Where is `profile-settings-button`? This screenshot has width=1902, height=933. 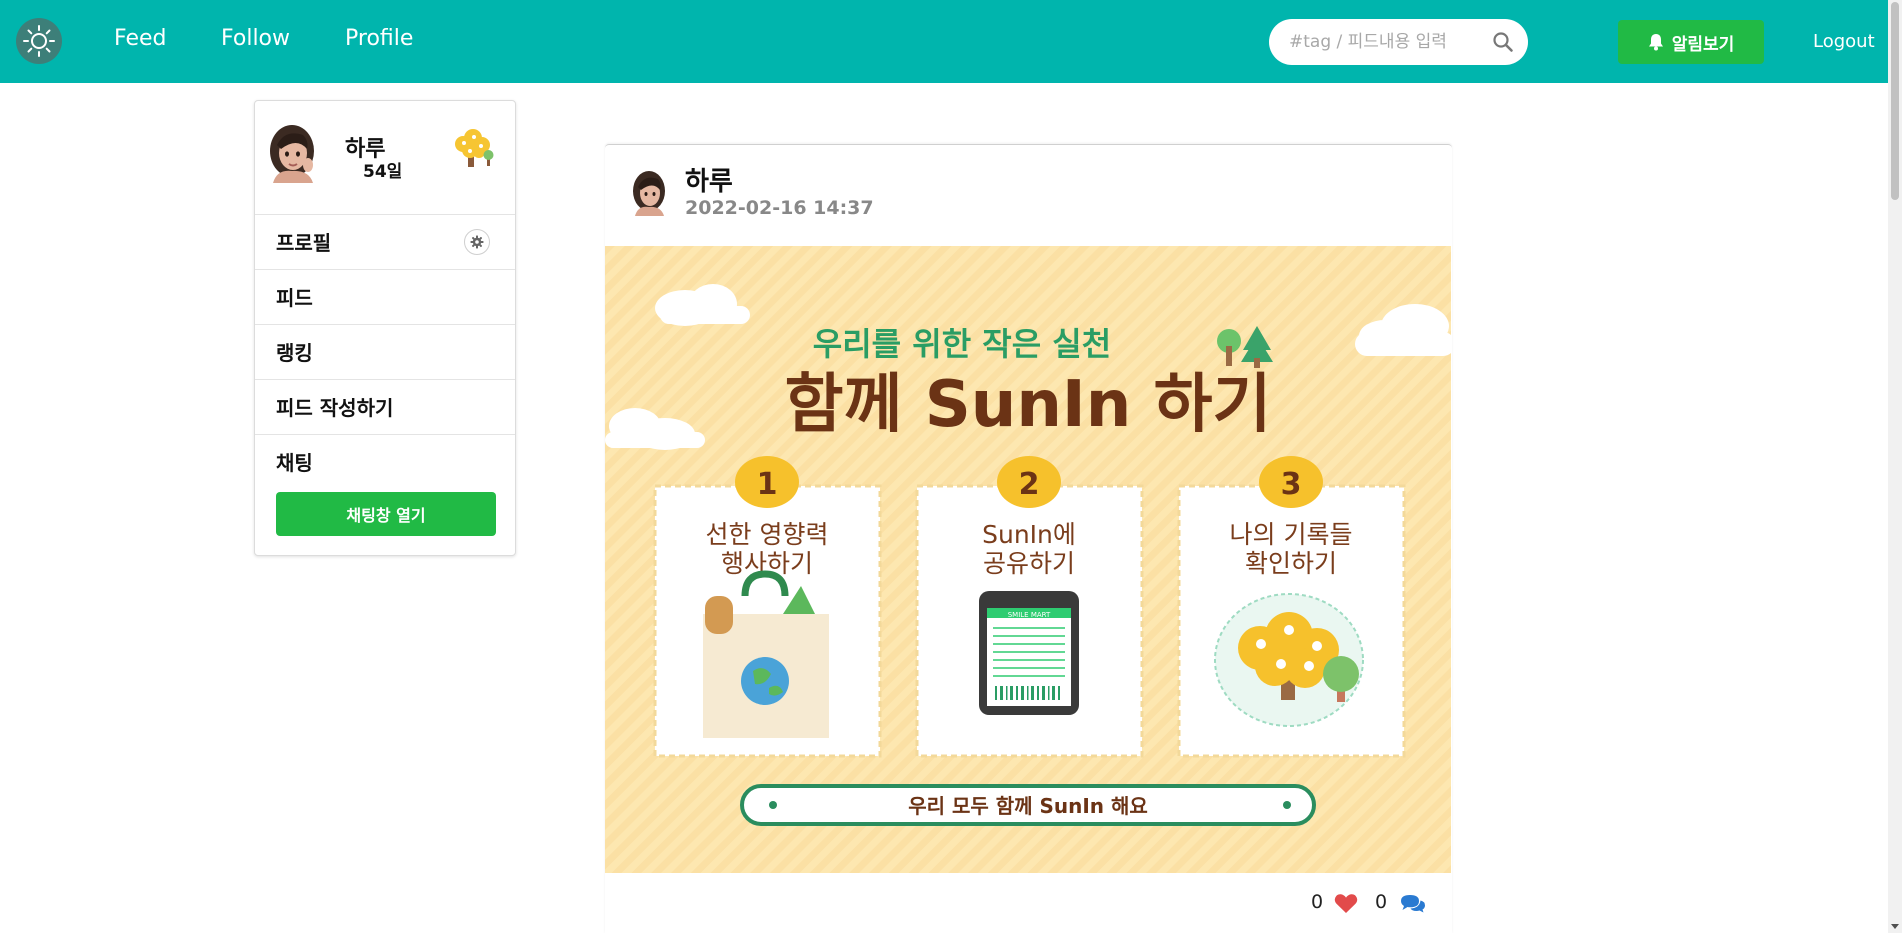 profile-settings-button is located at coordinates (477, 242).